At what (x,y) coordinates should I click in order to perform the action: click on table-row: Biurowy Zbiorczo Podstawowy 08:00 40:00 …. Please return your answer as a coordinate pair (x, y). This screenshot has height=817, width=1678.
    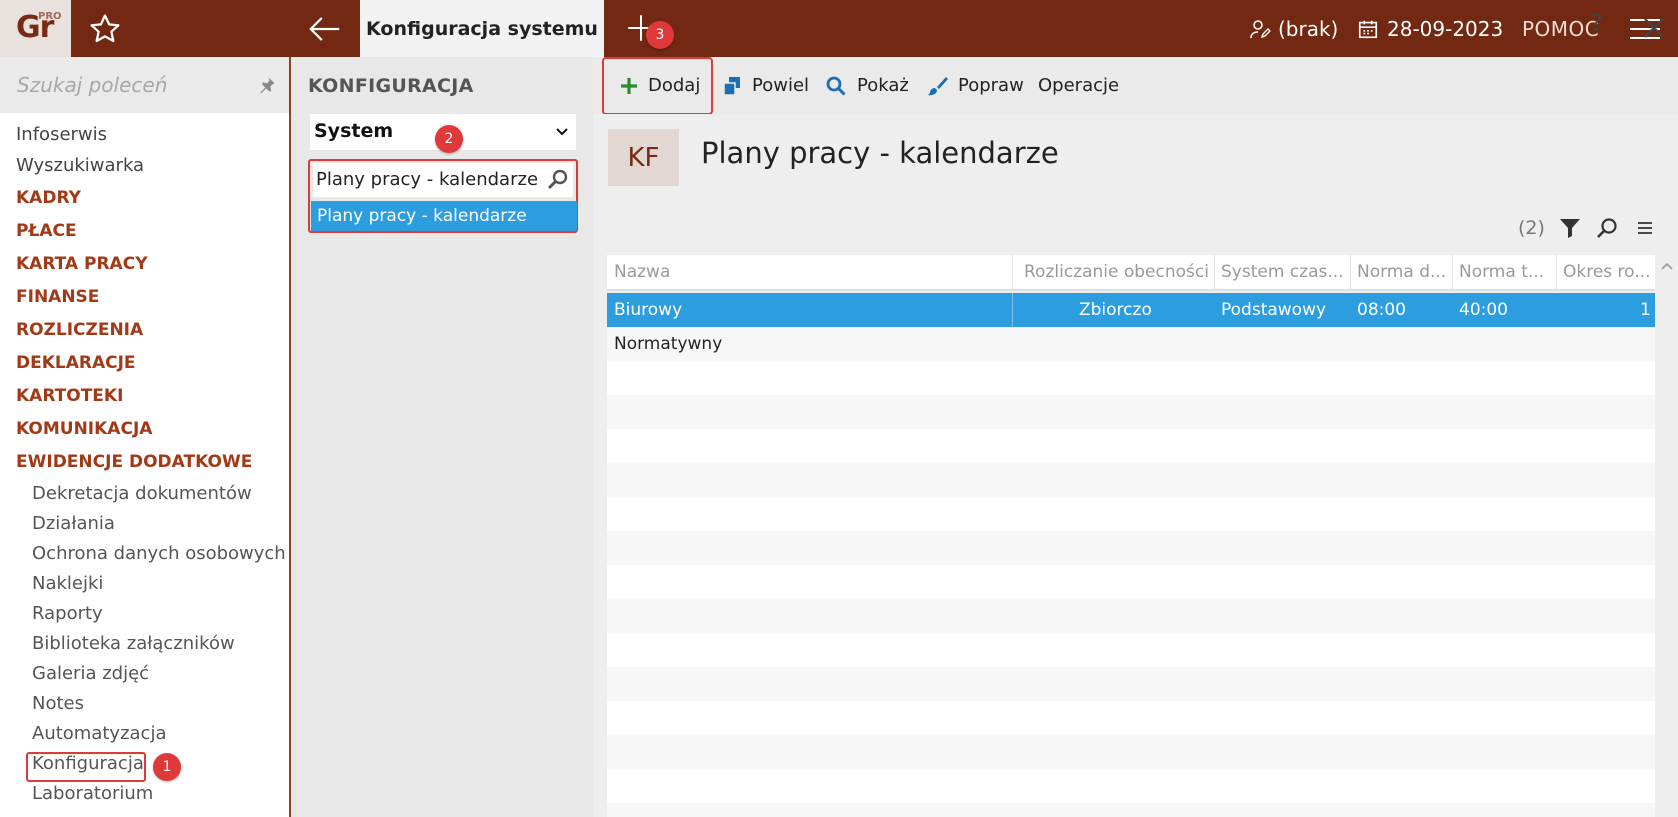
    Looking at the image, I should click on (1131, 310).